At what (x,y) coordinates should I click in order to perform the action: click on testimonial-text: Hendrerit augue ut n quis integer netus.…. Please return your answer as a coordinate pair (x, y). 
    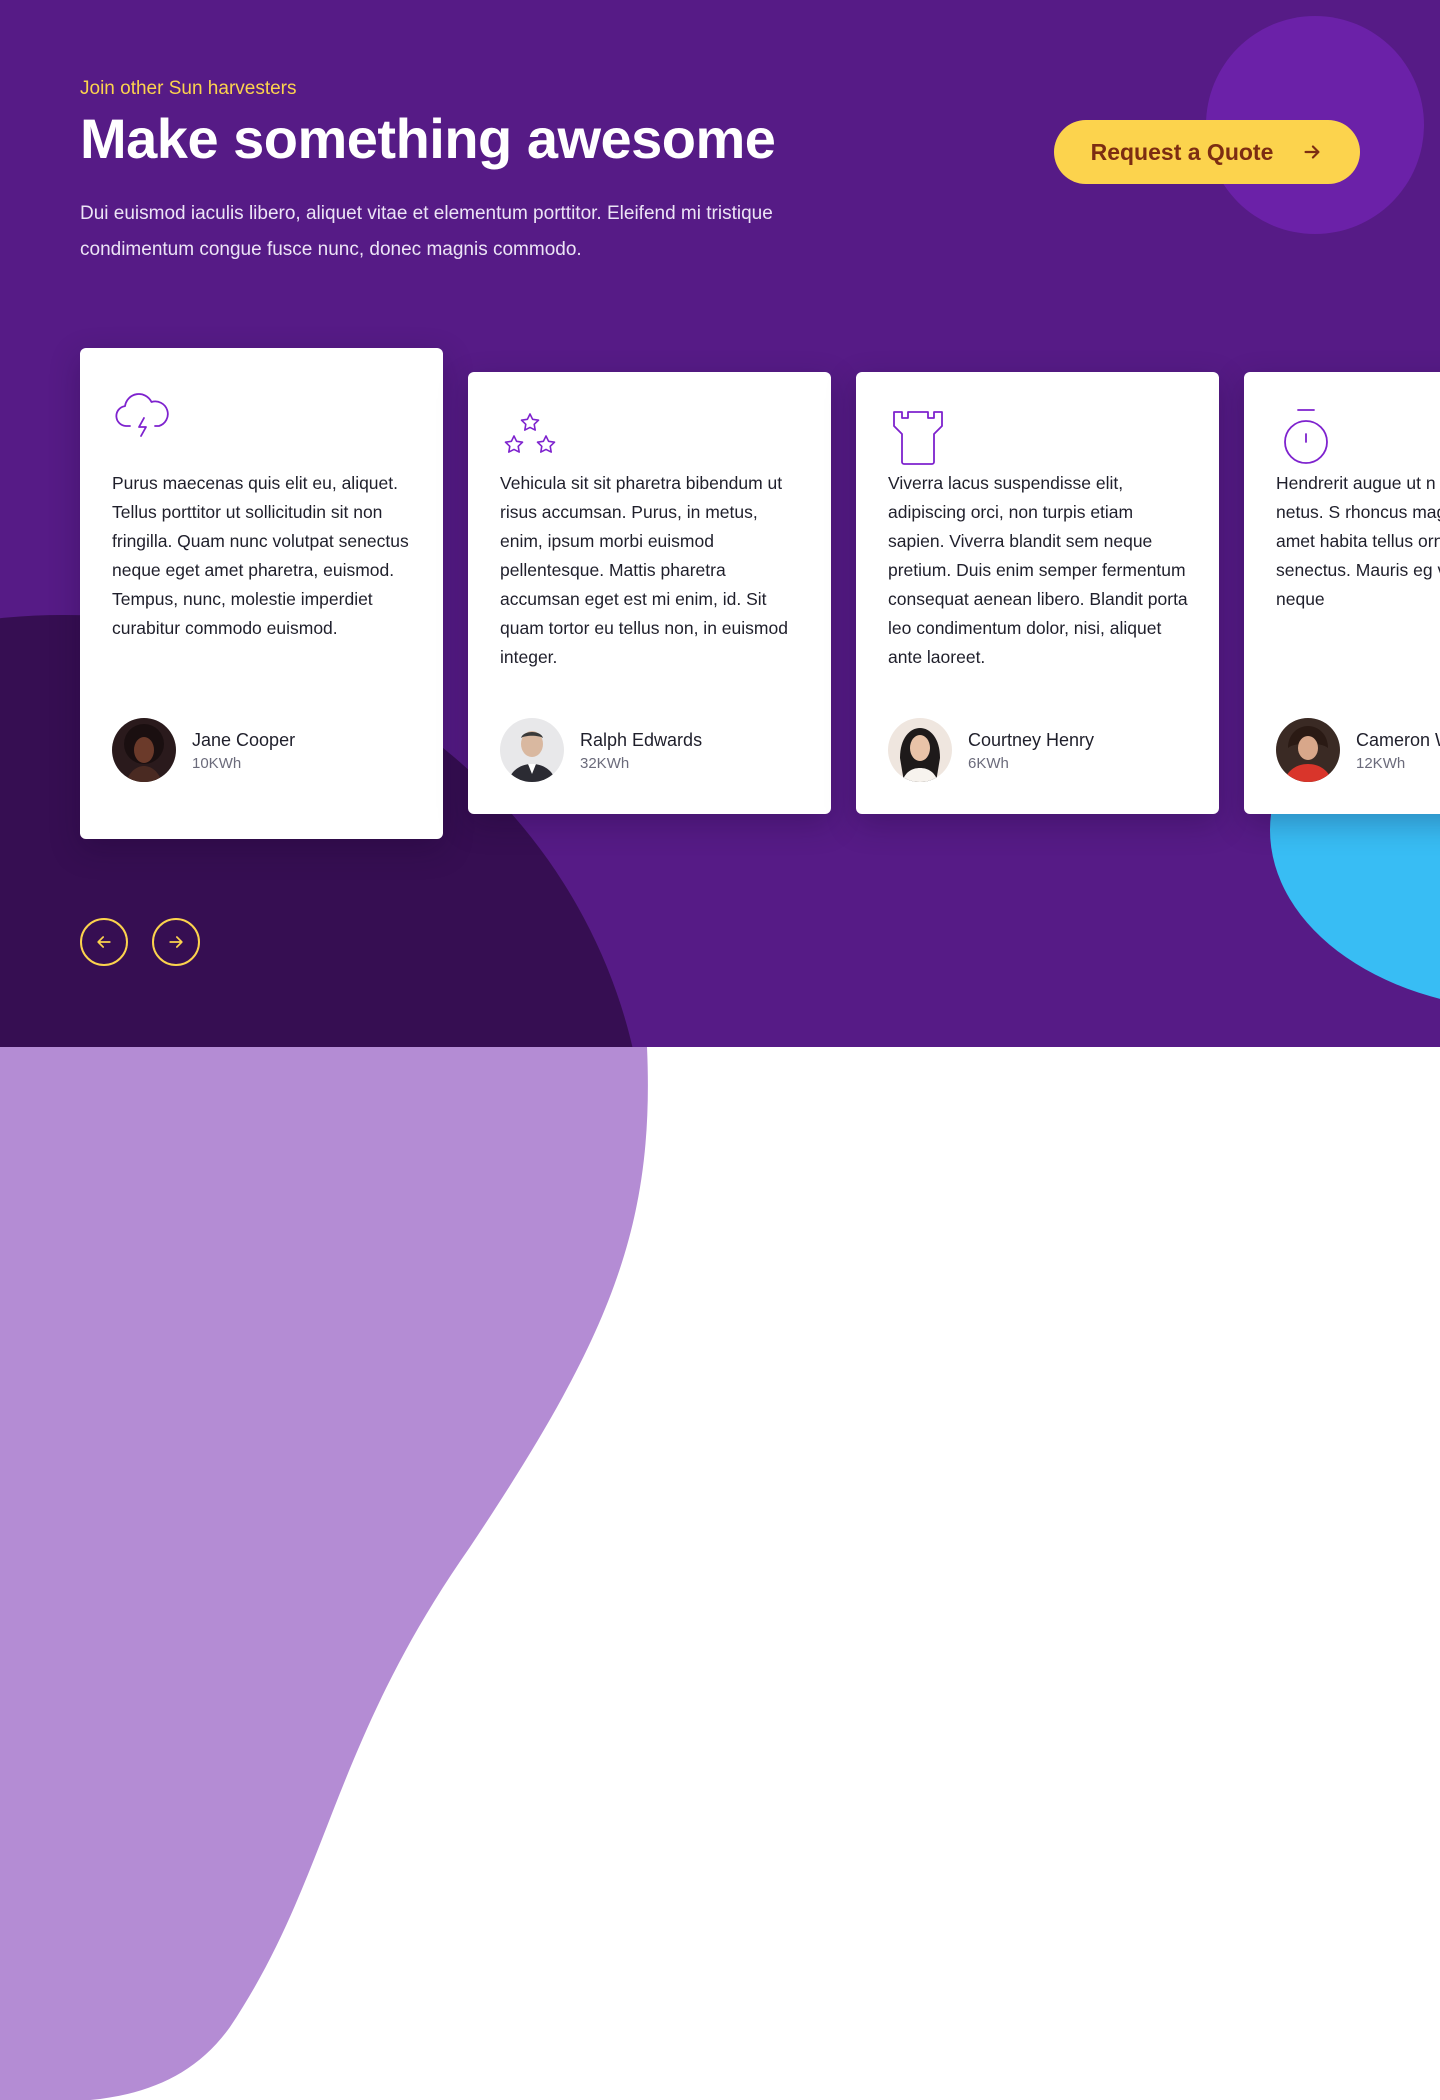
    Looking at the image, I should click on (1358, 541).